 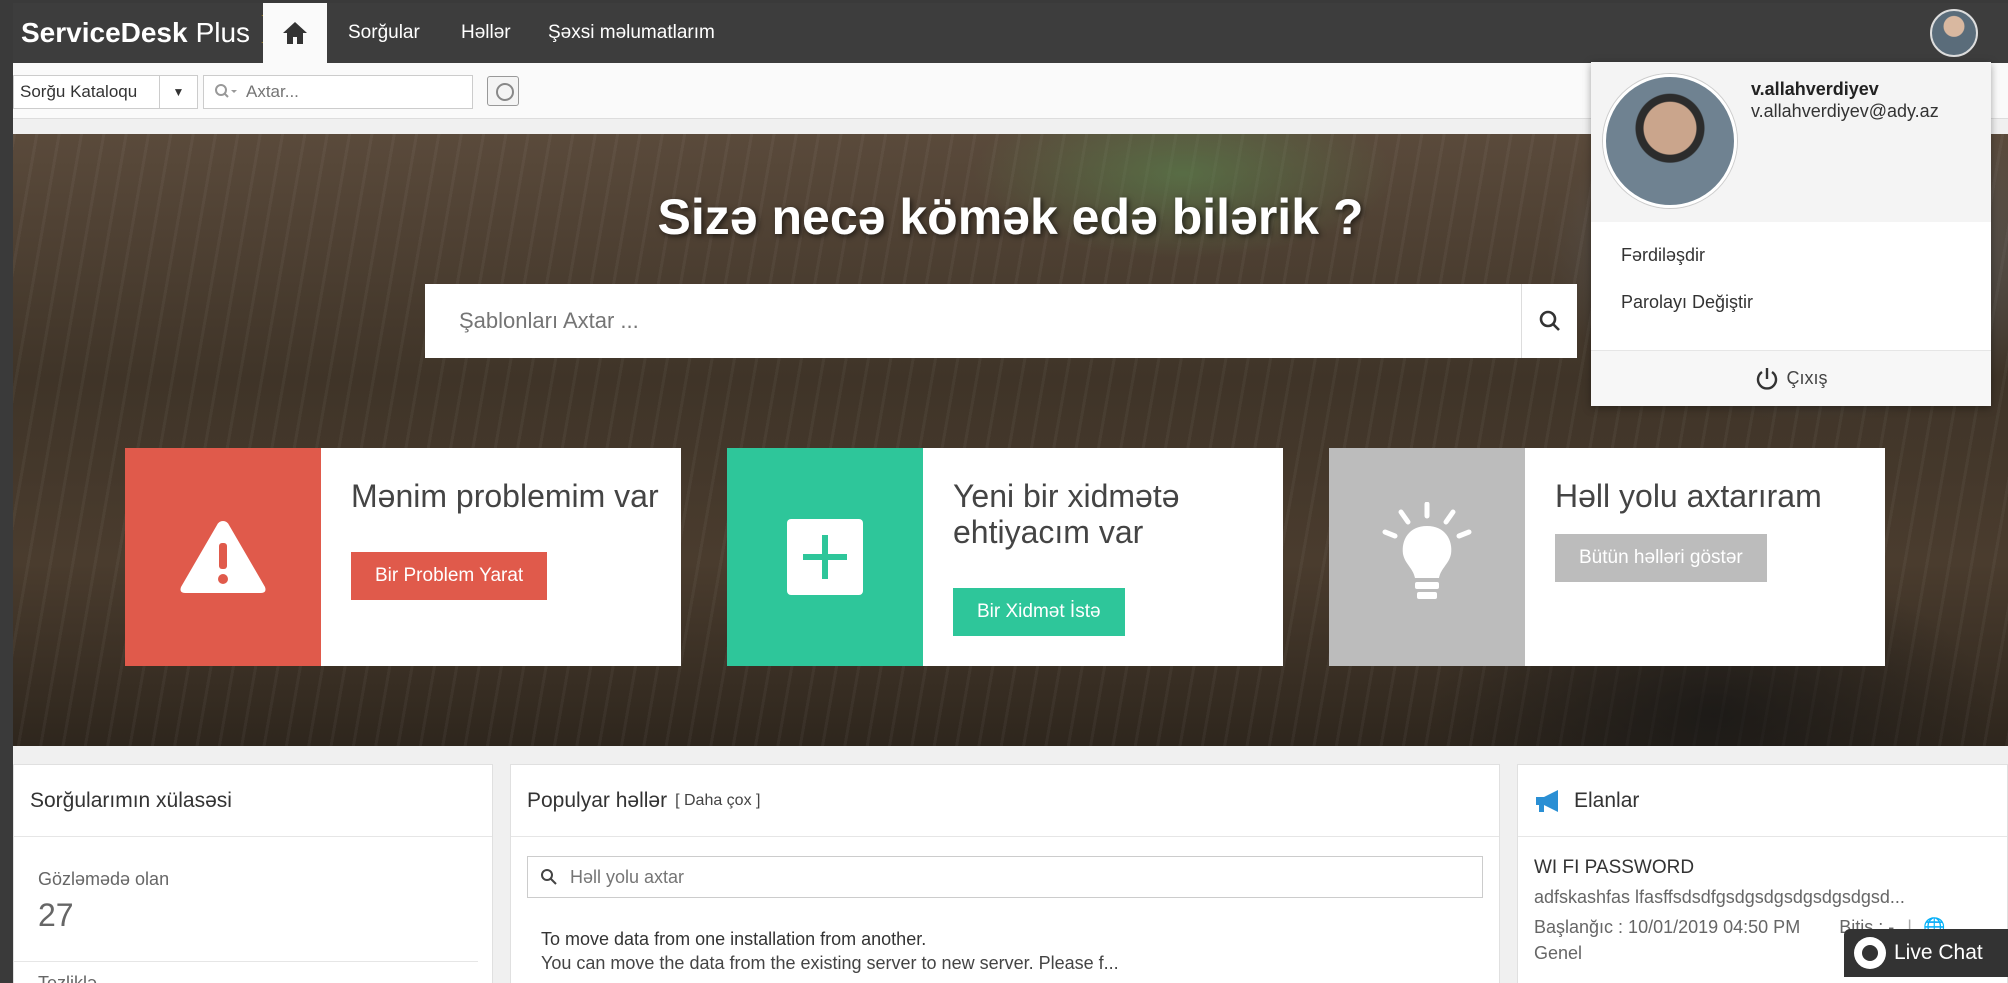 What do you see at coordinates (1870, 953) in the screenshot?
I see `chat-icon` at bounding box center [1870, 953].